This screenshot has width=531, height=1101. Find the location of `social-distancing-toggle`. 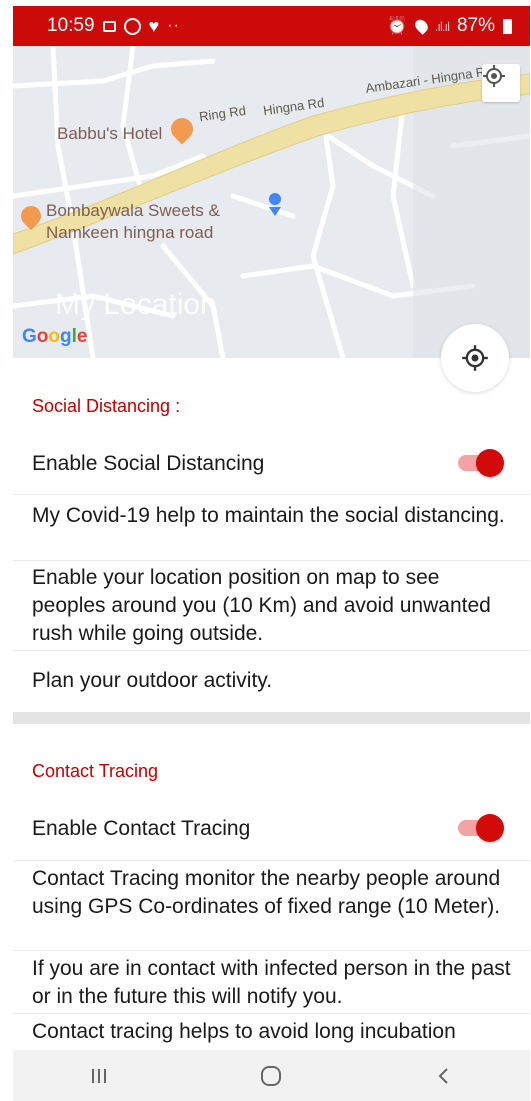

social-distancing-toggle is located at coordinates (481, 463).